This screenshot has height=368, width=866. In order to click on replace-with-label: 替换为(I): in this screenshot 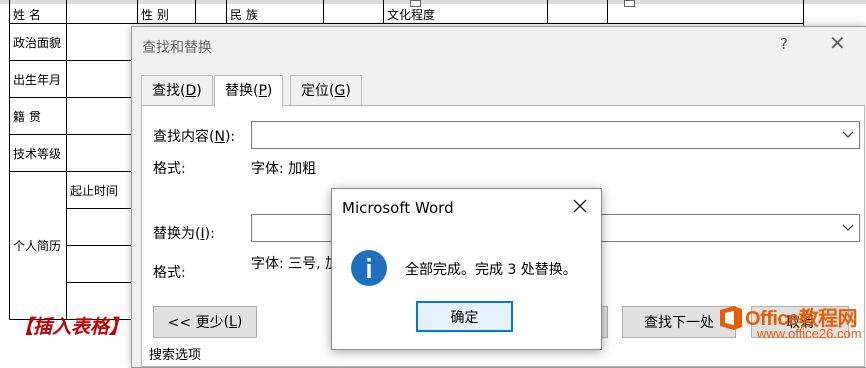, I will do `click(184, 234)`.